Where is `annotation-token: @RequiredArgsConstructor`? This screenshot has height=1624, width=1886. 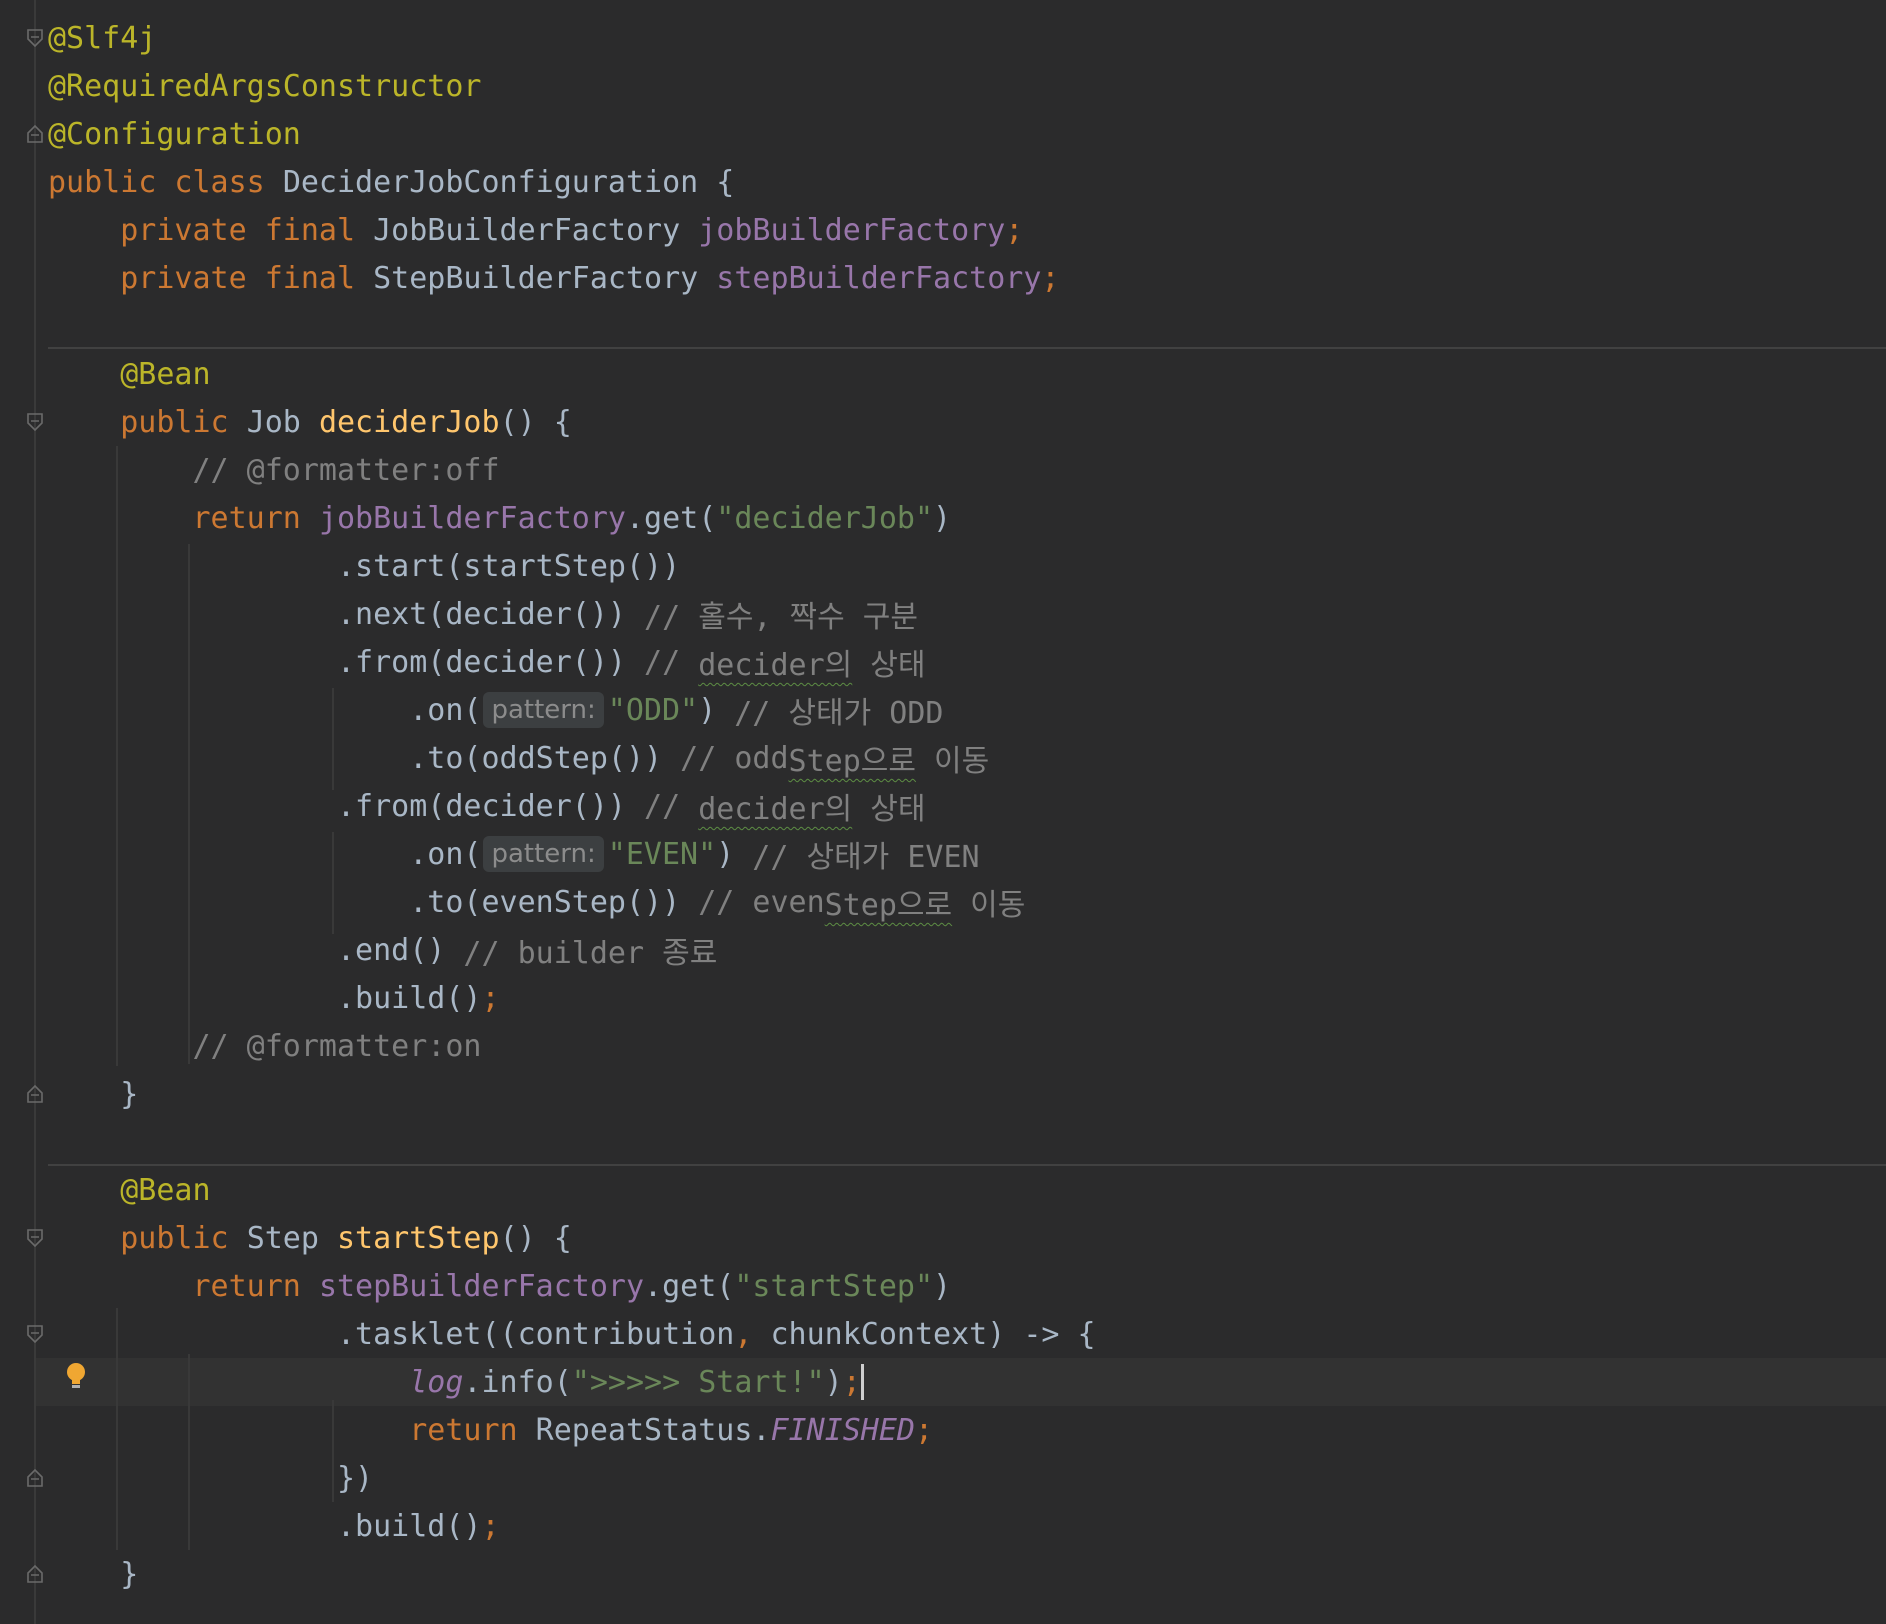 annotation-token: @RequiredArgsConstructor is located at coordinates (265, 86).